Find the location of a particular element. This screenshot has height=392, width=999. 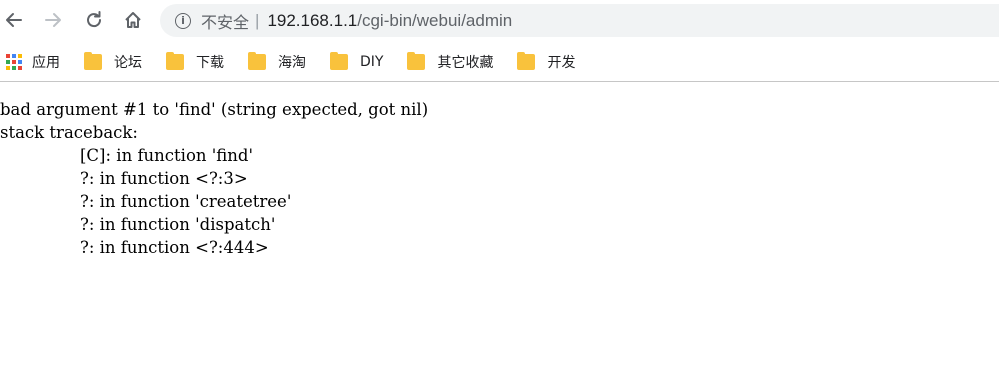

bookmark-folder-haitao: 海淘 is located at coordinates (279, 62).